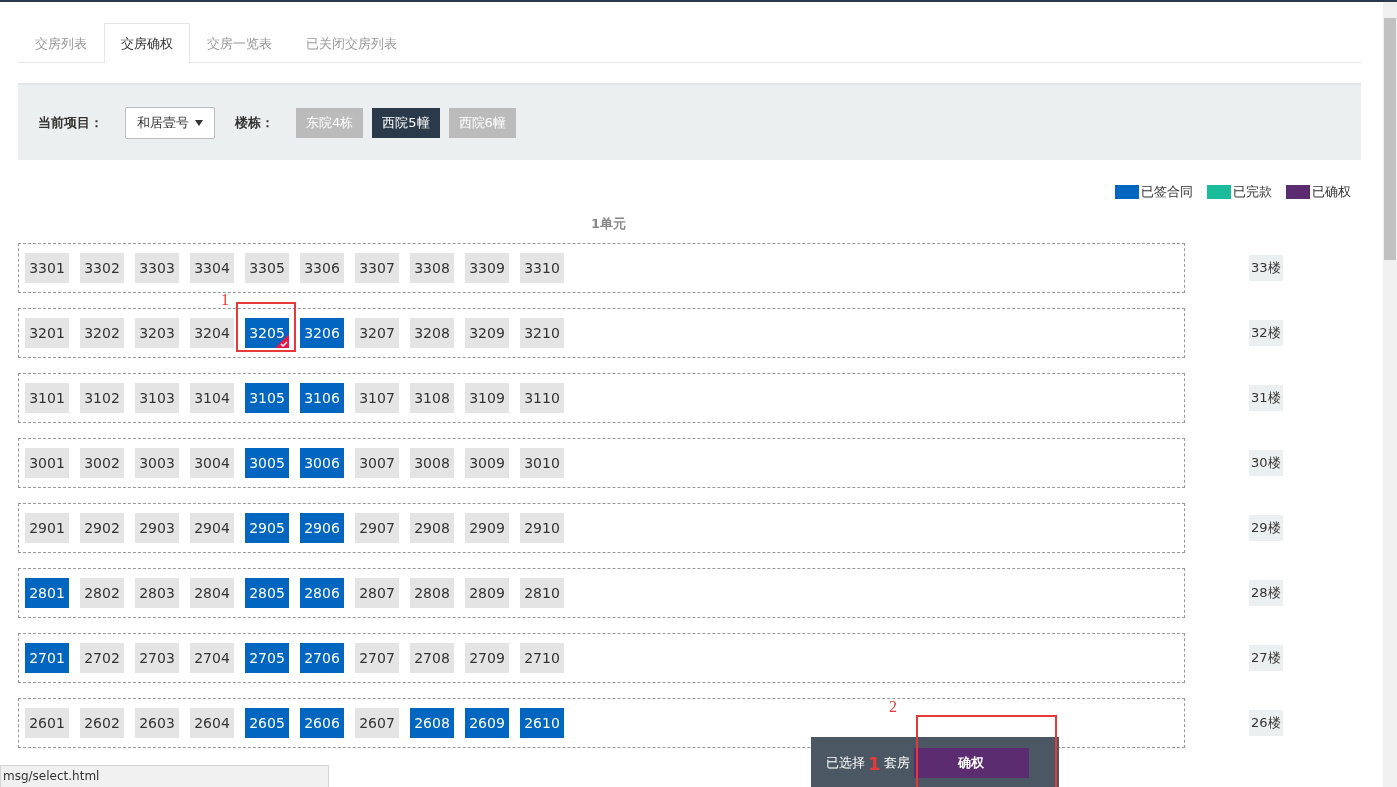  What do you see at coordinates (487, 398) in the screenshot?
I see `unit-button: 3109` at bounding box center [487, 398].